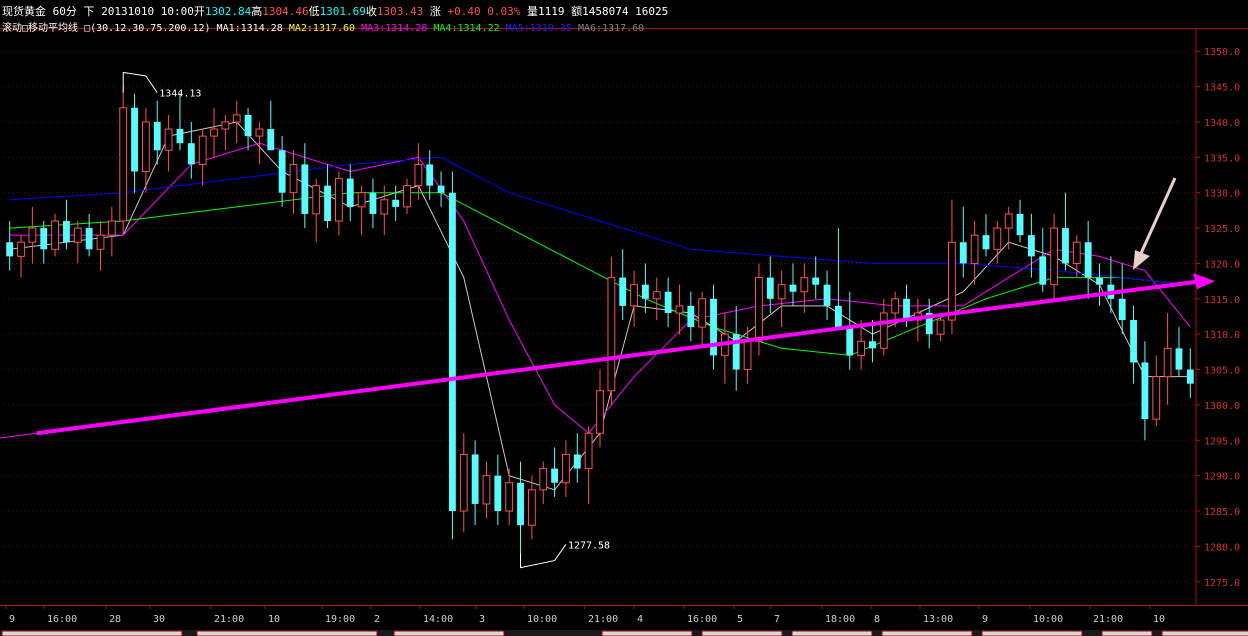 The image size is (1248, 636). I want to click on bottom-tab-bar, so click(624, 633).